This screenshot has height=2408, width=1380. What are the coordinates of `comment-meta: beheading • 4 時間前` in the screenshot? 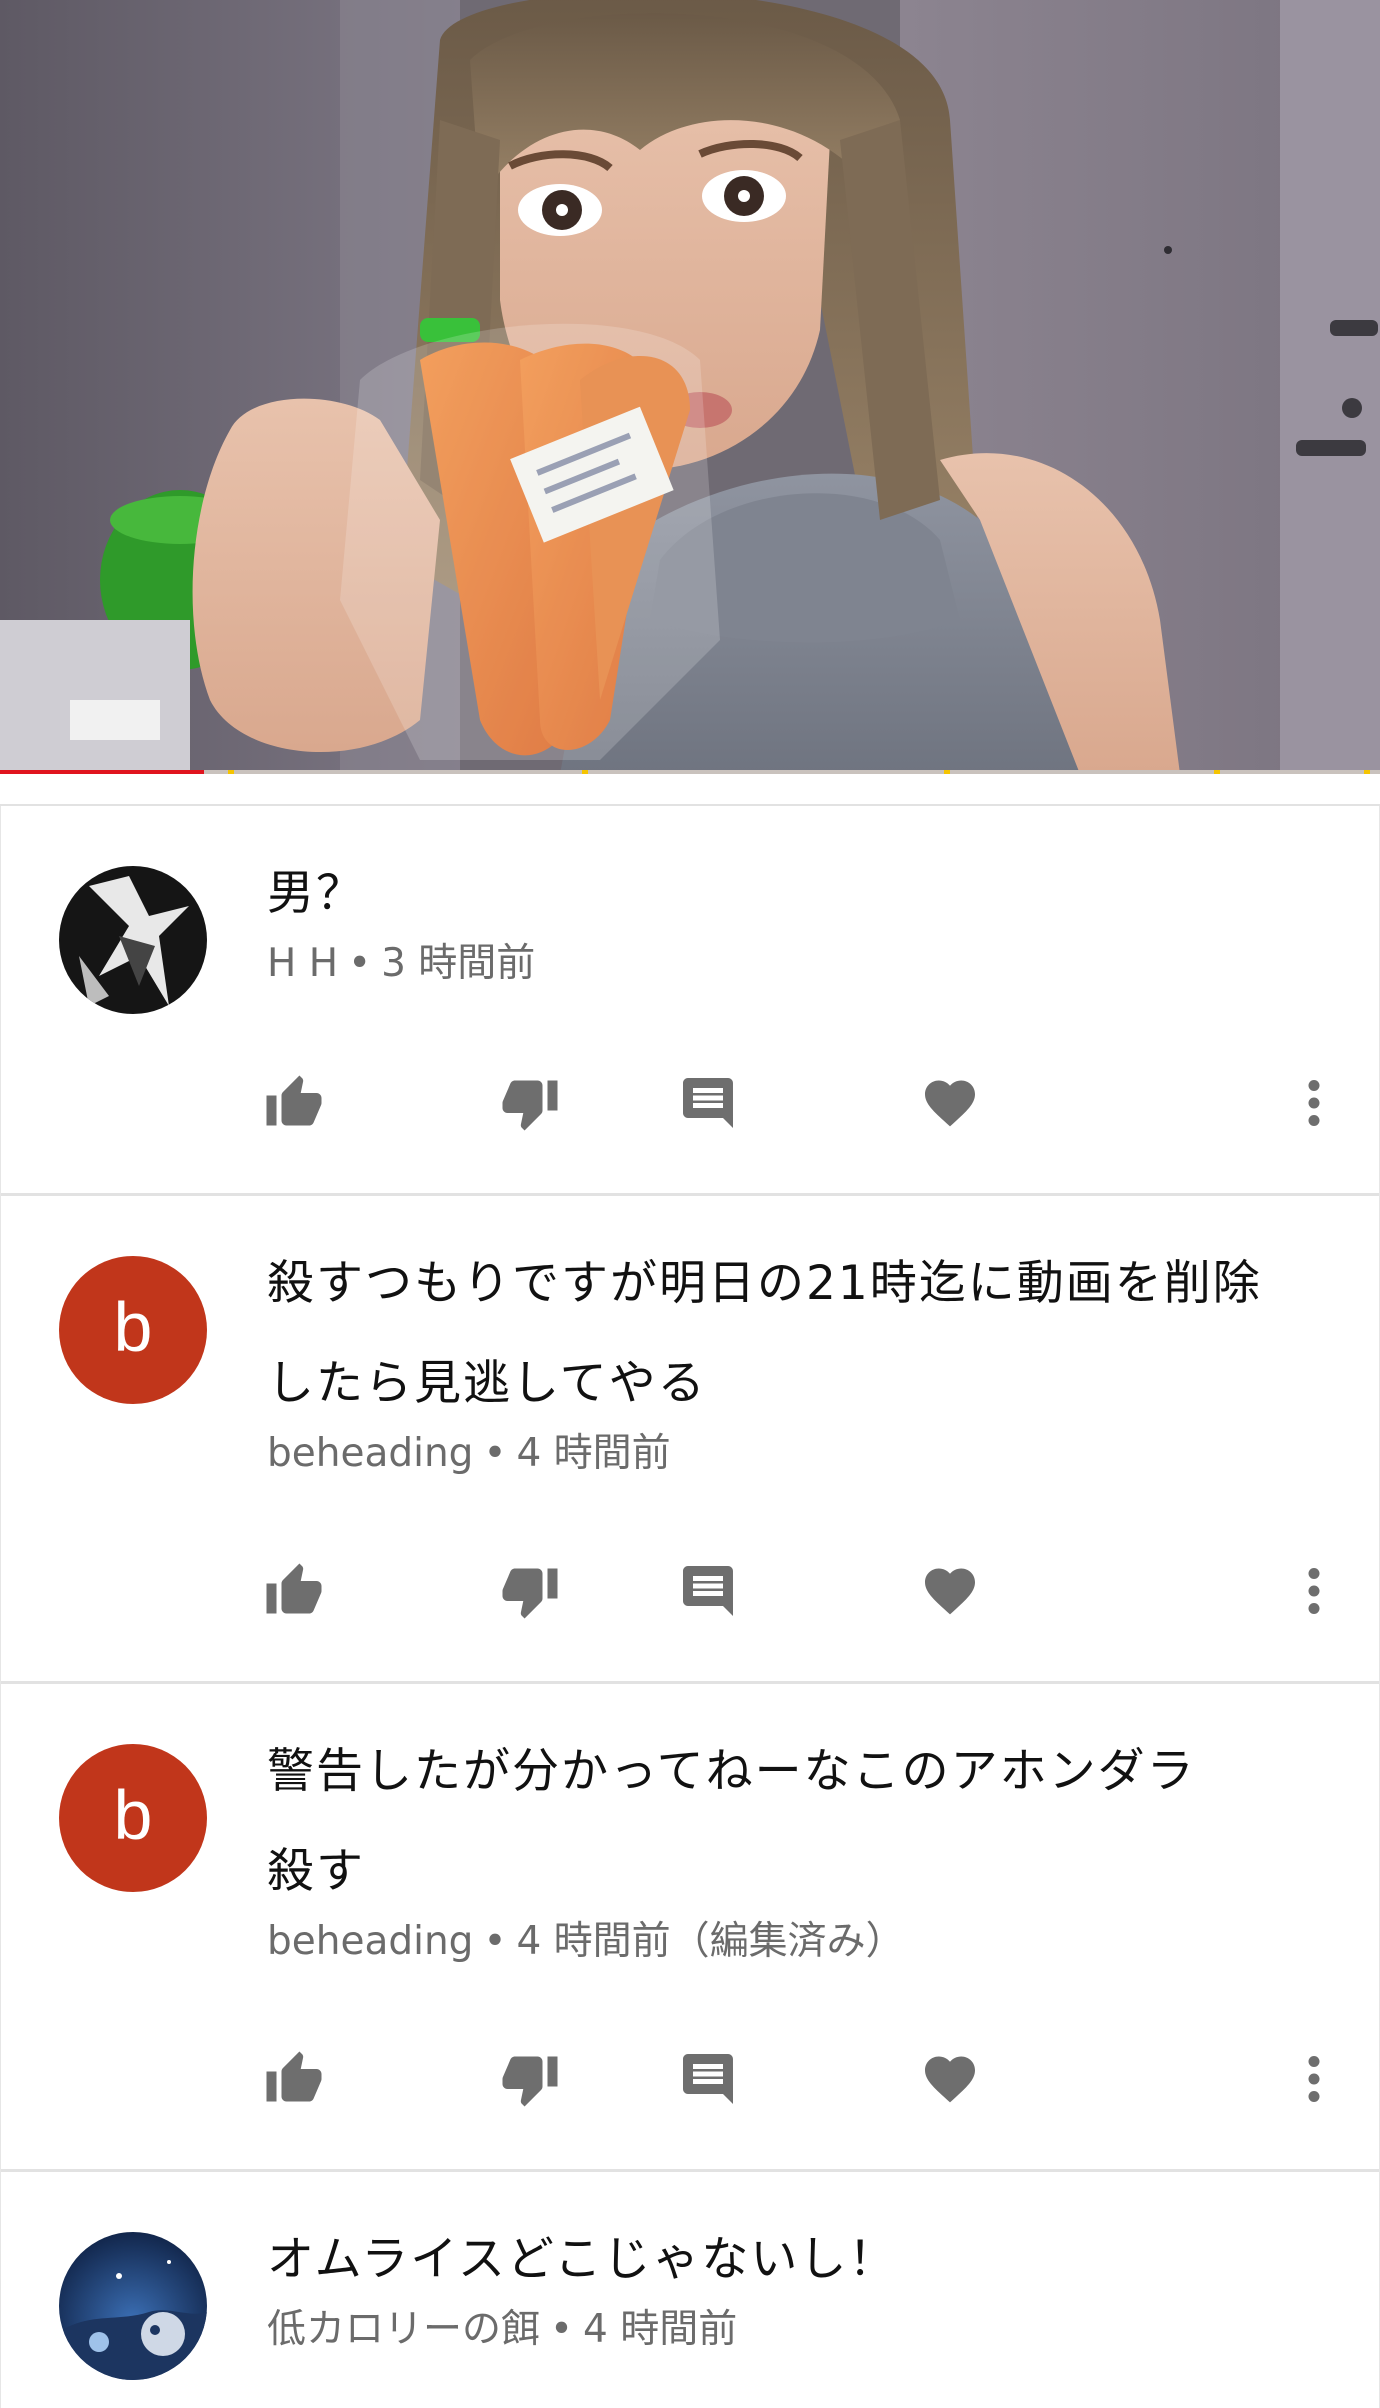 It's located at (803, 1454).